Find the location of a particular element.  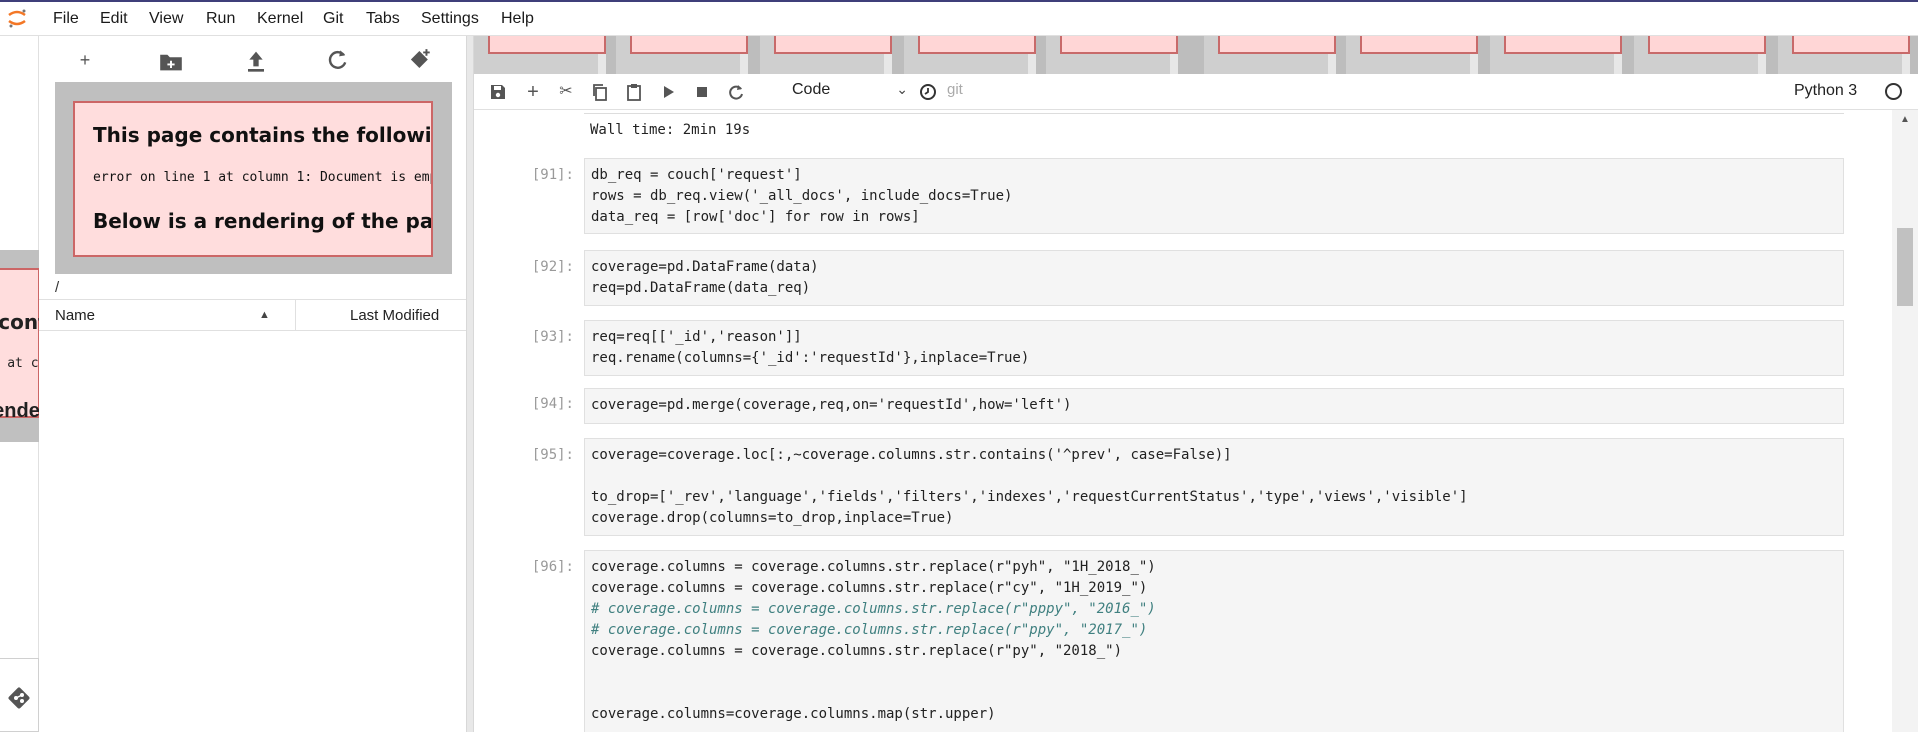

document-tab-bar is located at coordinates (1196, 55).